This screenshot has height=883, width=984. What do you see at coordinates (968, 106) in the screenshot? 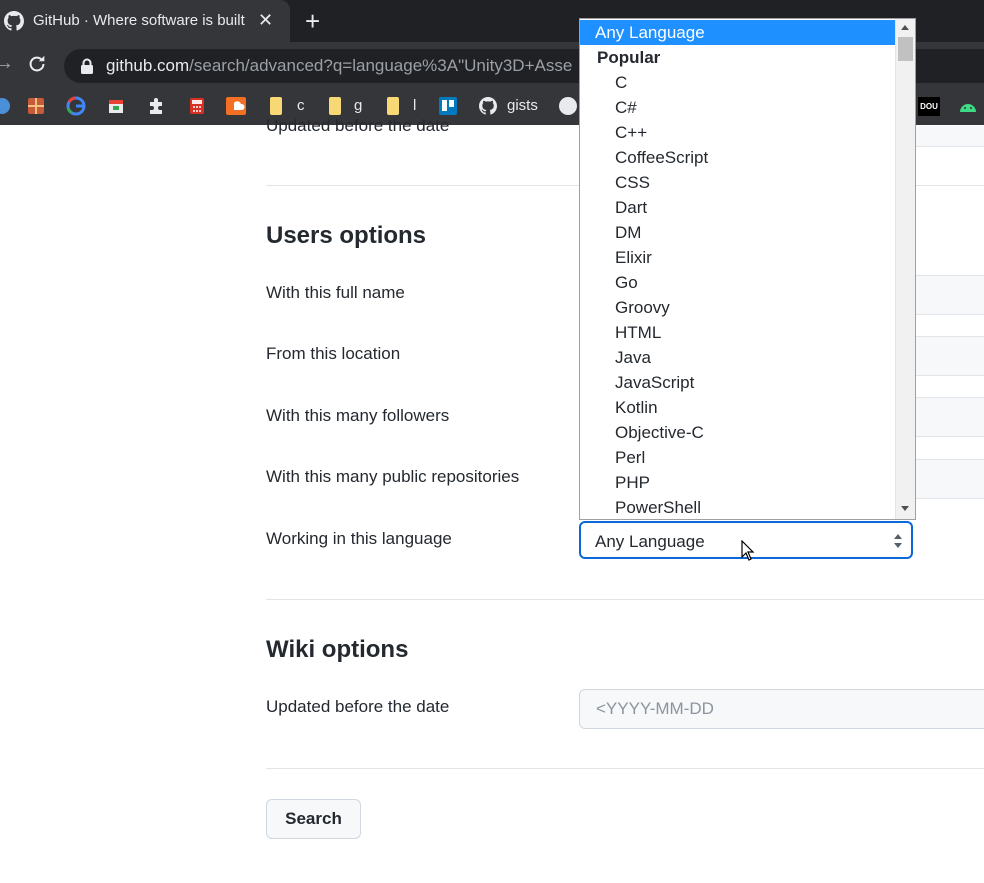
I see `android-icon` at bounding box center [968, 106].